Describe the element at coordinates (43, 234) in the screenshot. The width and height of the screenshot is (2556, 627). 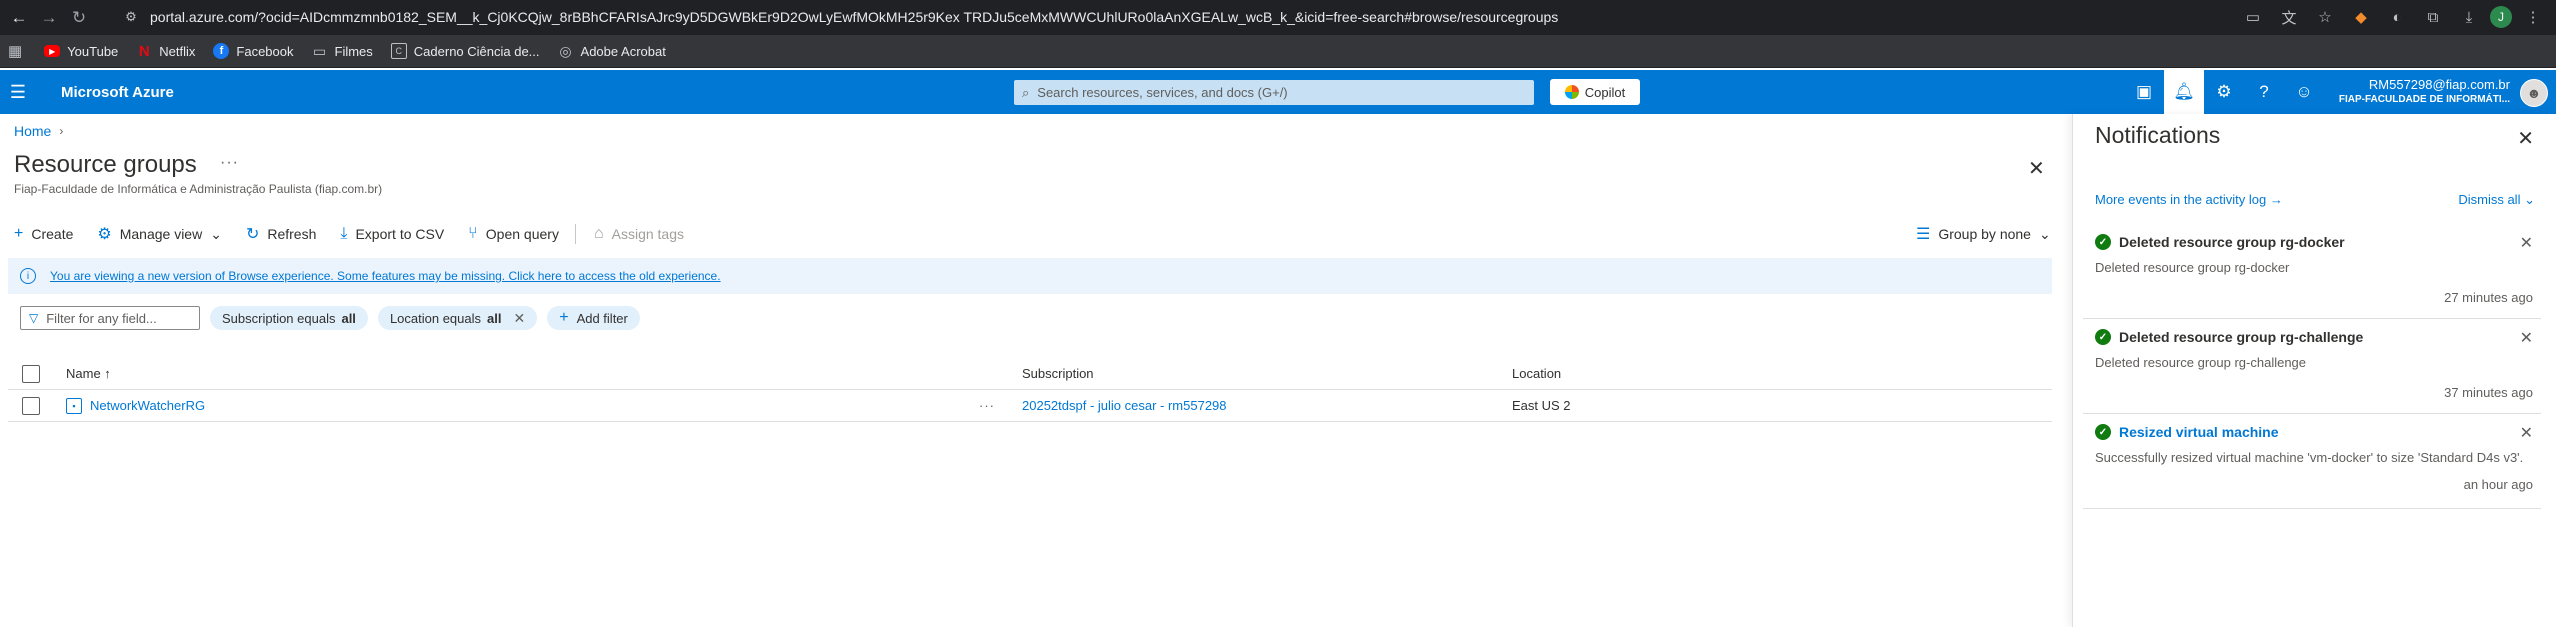
I see `create-button: + Create` at that location.